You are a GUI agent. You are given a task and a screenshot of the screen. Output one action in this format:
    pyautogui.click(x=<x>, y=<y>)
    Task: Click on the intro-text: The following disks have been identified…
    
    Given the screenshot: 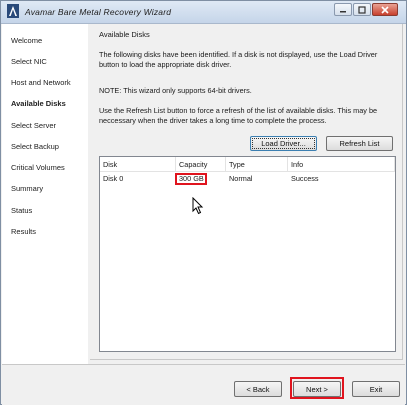 What is the action you would take?
    pyautogui.click(x=238, y=59)
    